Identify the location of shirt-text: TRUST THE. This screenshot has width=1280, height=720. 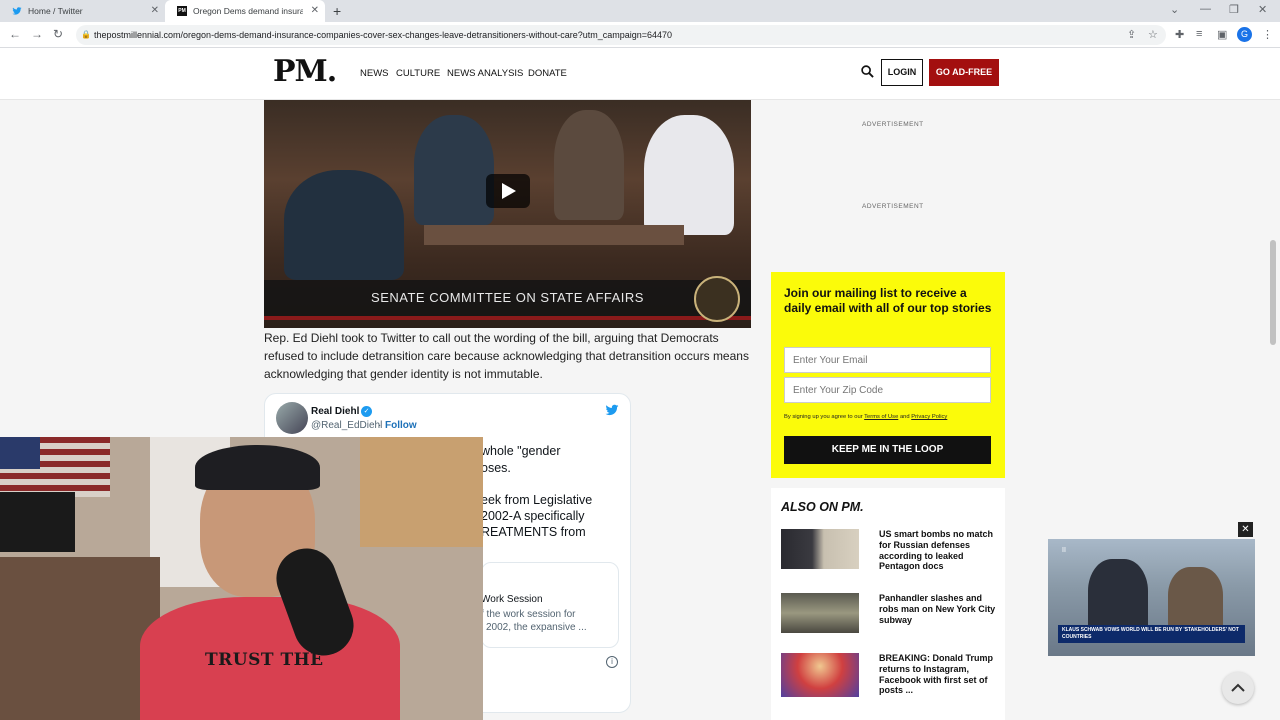
(264, 660).